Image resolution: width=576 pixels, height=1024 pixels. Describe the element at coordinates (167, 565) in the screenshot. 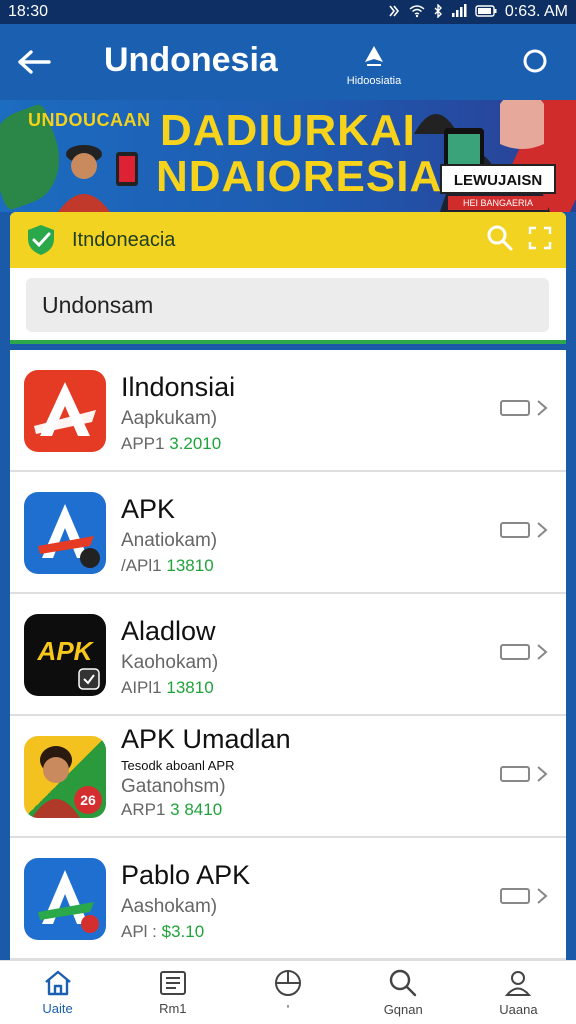

I see `app-size: /APl1 13810` at that location.